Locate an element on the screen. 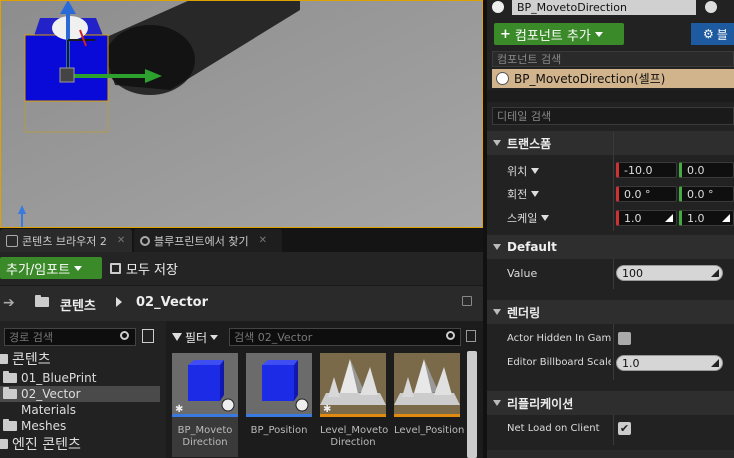 The width and height of the screenshot is (734, 458). panel-splitter is located at coordinates (485, 229).